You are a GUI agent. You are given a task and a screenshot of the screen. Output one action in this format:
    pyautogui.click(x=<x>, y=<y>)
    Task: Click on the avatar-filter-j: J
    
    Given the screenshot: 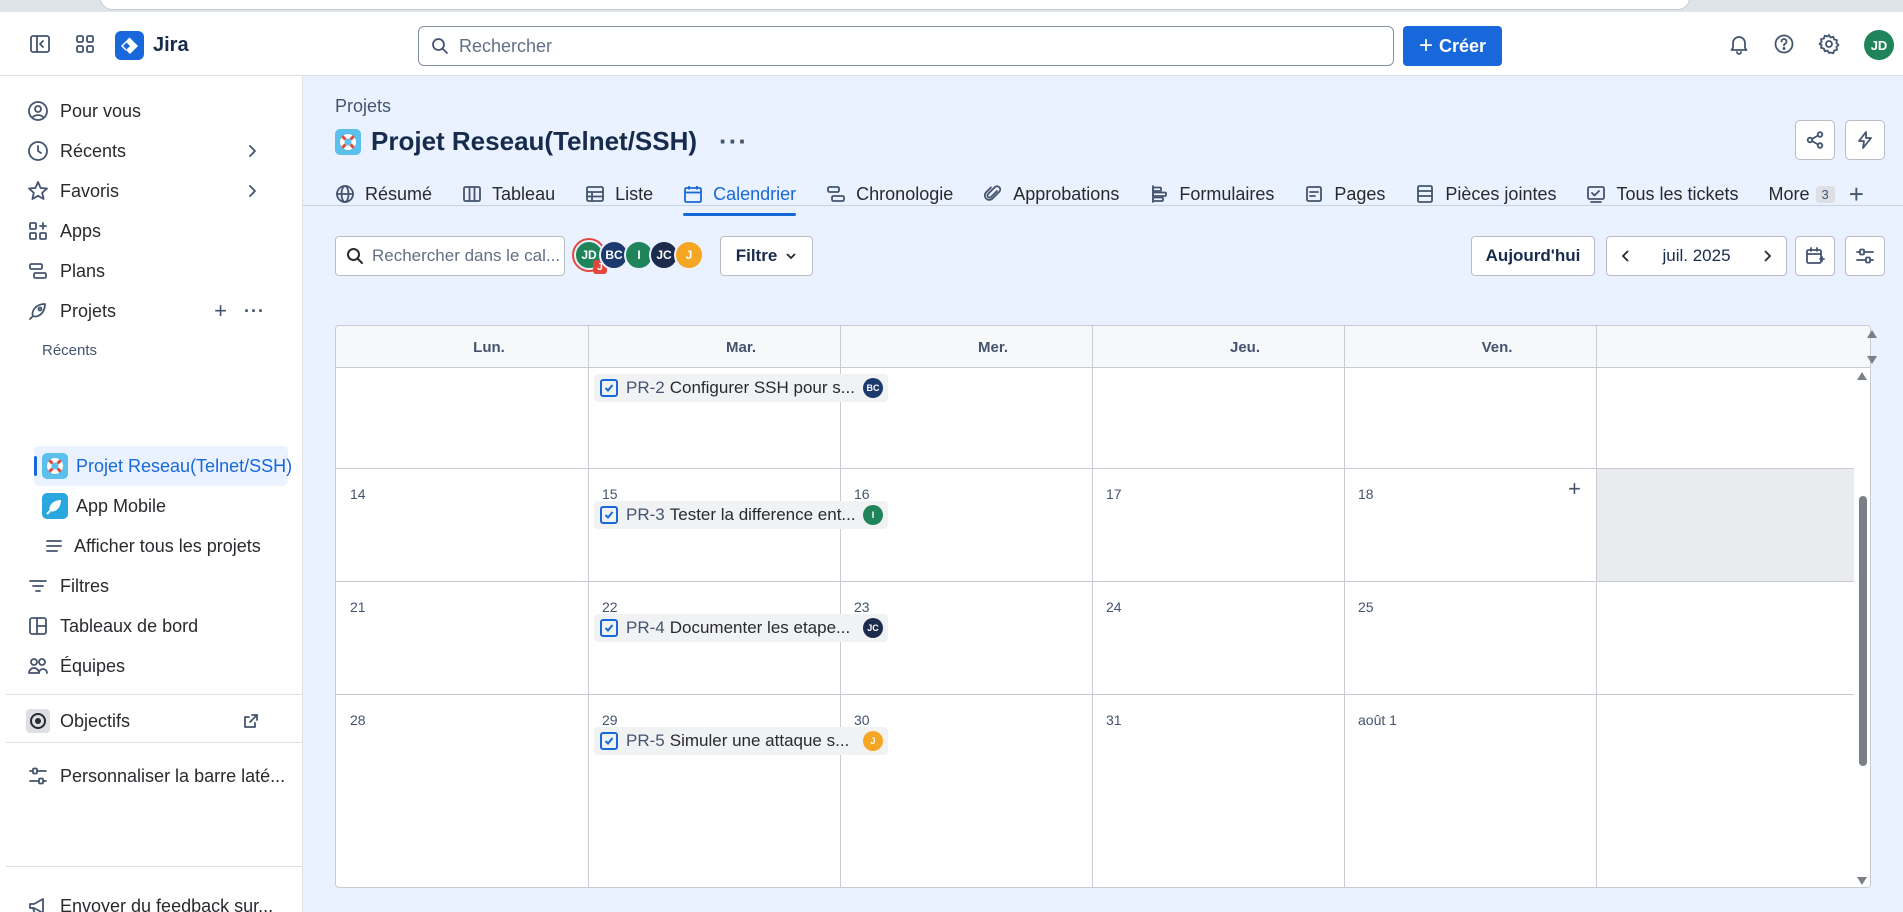 What is the action you would take?
    pyautogui.click(x=689, y=255)
    